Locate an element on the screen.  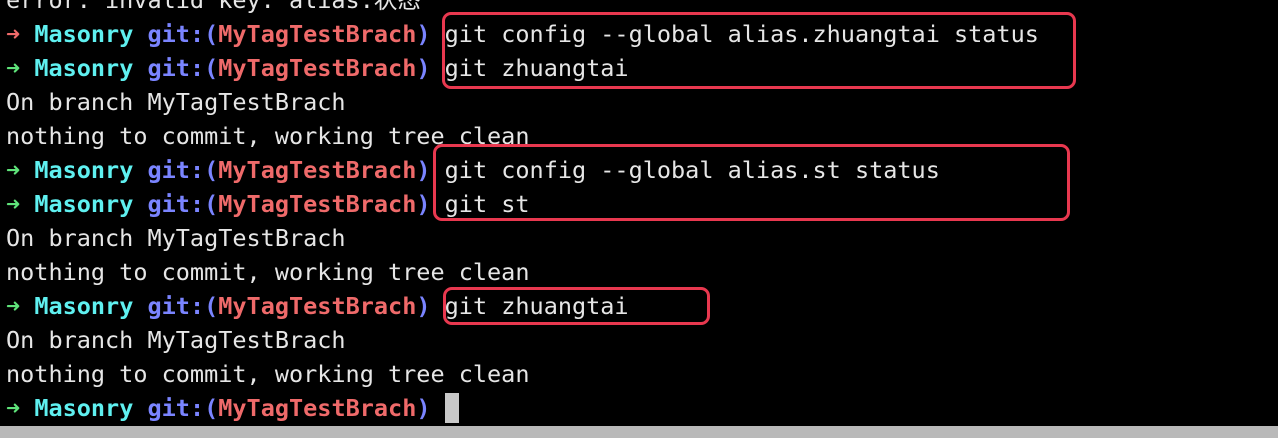
annotation-box-zhuangtai-commands is located at coordinates (759, 50).